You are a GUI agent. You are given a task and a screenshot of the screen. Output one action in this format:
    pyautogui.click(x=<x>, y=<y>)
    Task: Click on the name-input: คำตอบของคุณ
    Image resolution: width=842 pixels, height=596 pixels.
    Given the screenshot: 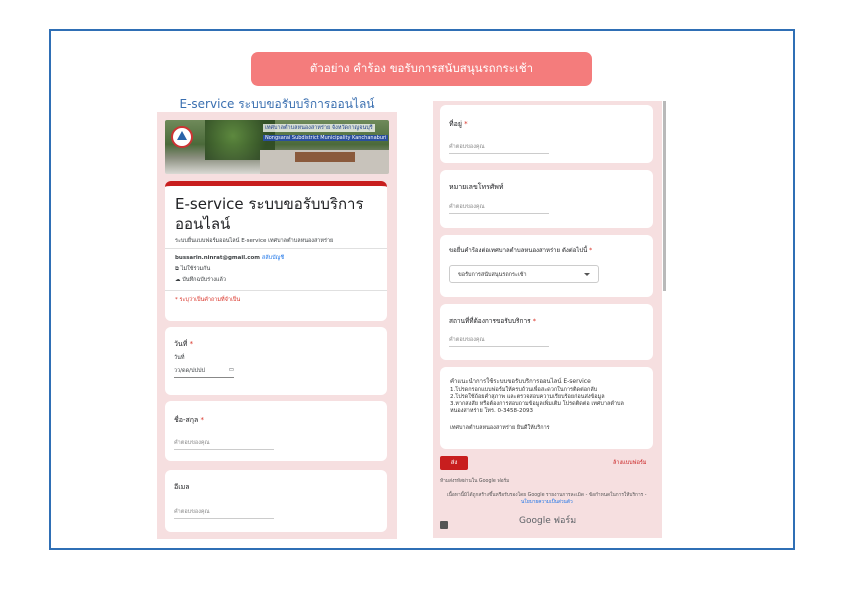 What is the action you would take?
    pyautogui.click(x=224, y=444)
    